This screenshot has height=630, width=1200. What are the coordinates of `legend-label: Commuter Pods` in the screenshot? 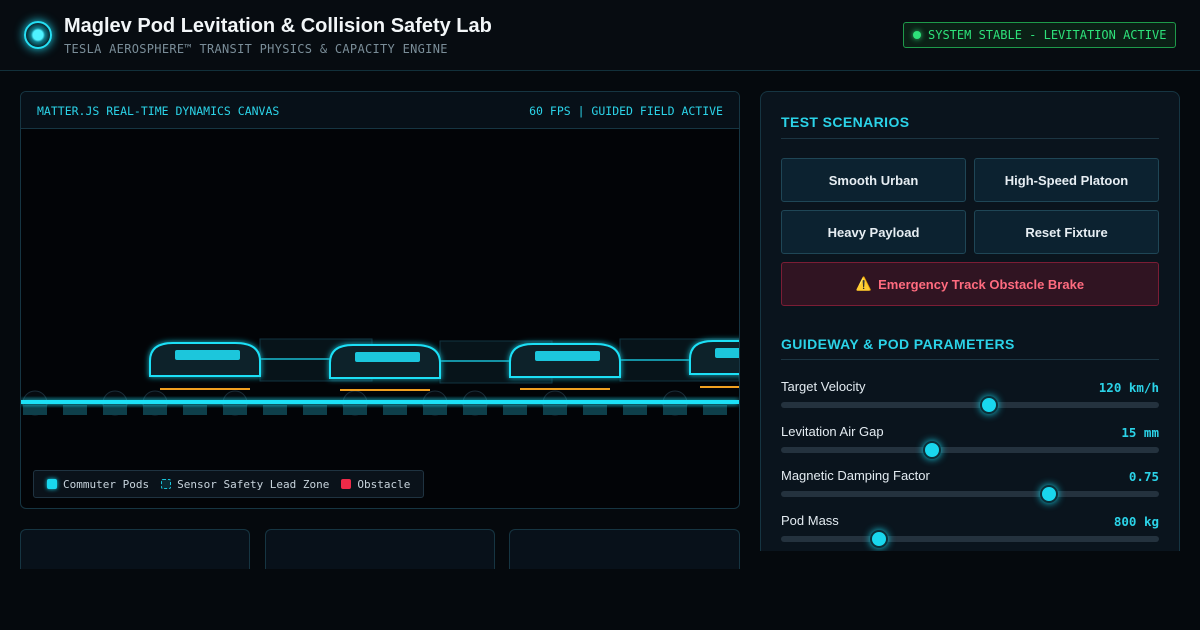 It's located at (106, 484).